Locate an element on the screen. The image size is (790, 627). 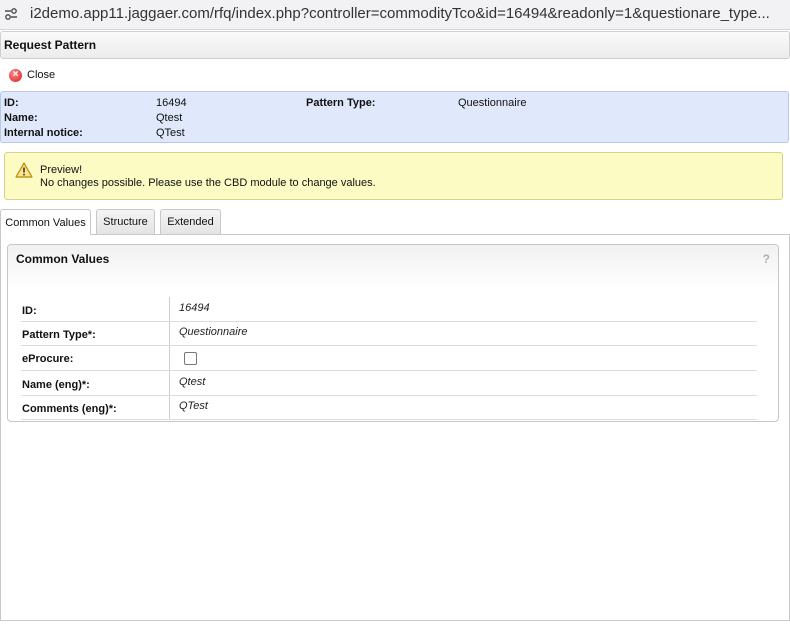
help-icon: ? is located at coordinates (766, 259).